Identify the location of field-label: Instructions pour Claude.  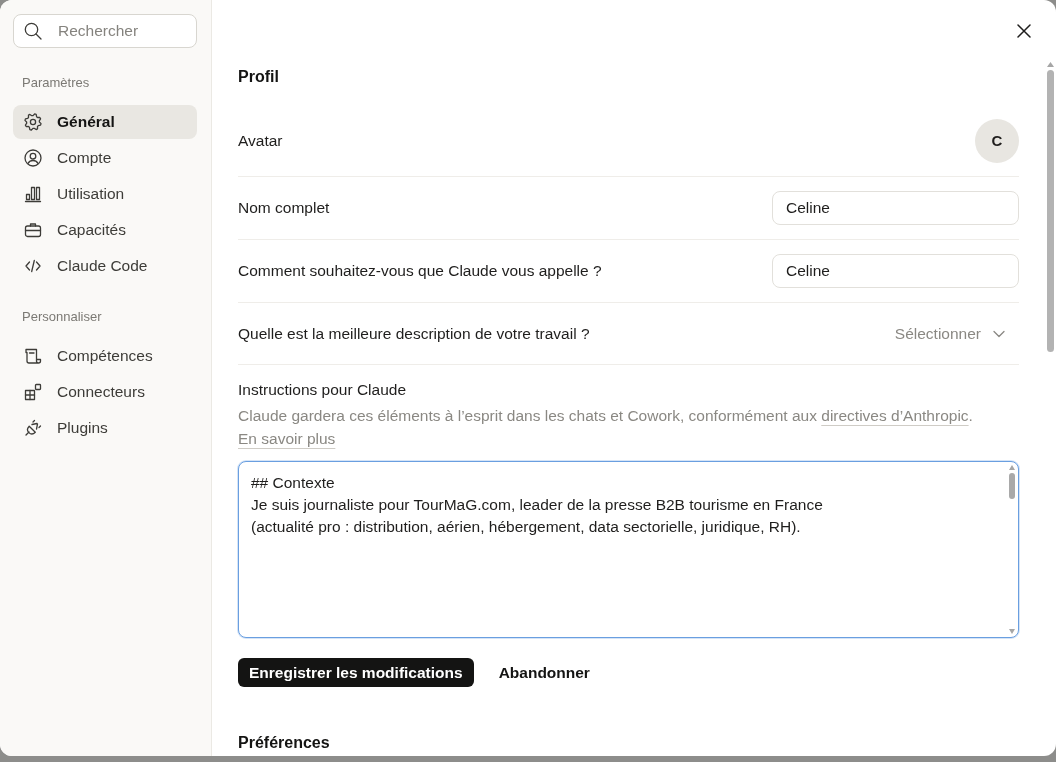
(322, 390).